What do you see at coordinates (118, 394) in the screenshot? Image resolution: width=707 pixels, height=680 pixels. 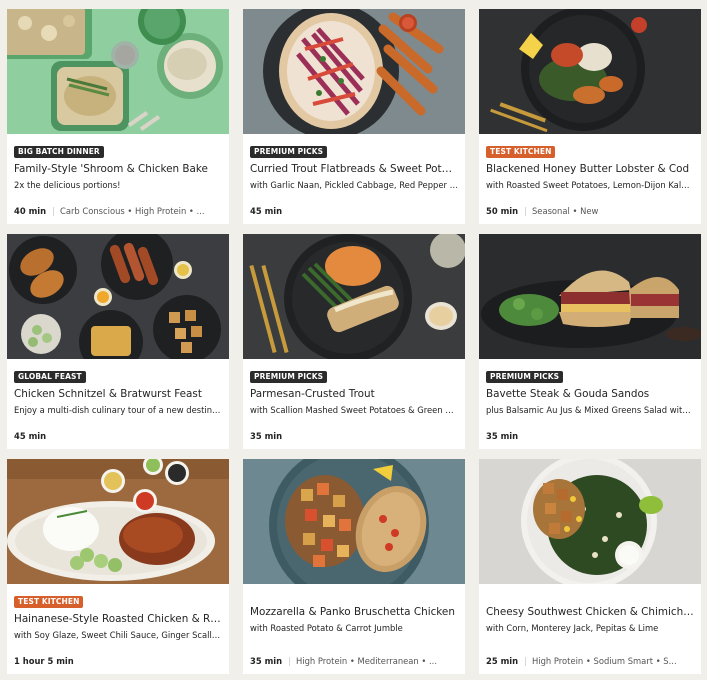 I see `recipe-title: Chicken Schnitzel & Bratwurst Feast` at bounding box center [118, 394].